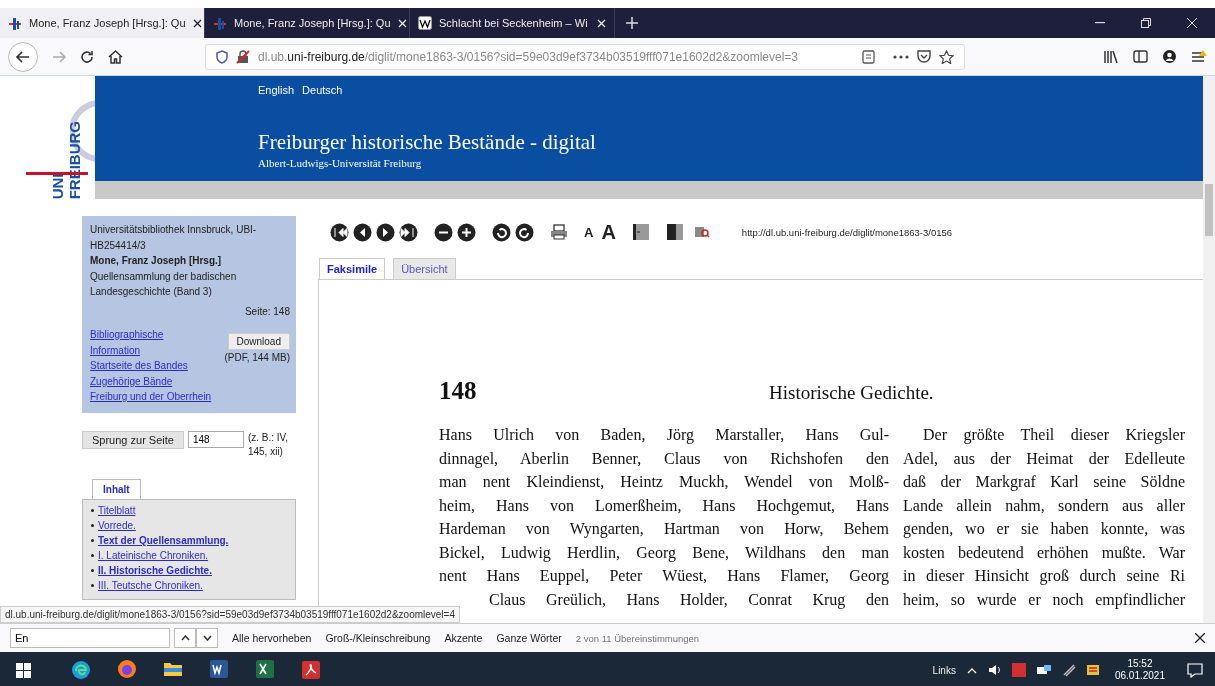 The height and width of the screenshot is (686, 1215). I want to click on running-head: Historische Gedichte., so click(851, 393).